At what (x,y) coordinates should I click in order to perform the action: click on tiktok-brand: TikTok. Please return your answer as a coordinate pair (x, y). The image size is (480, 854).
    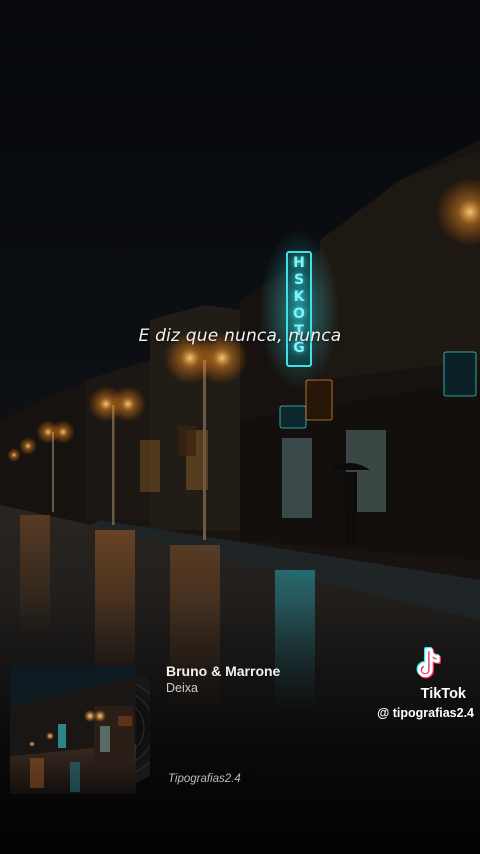
    Looking at the image, I should click on (443, 694).